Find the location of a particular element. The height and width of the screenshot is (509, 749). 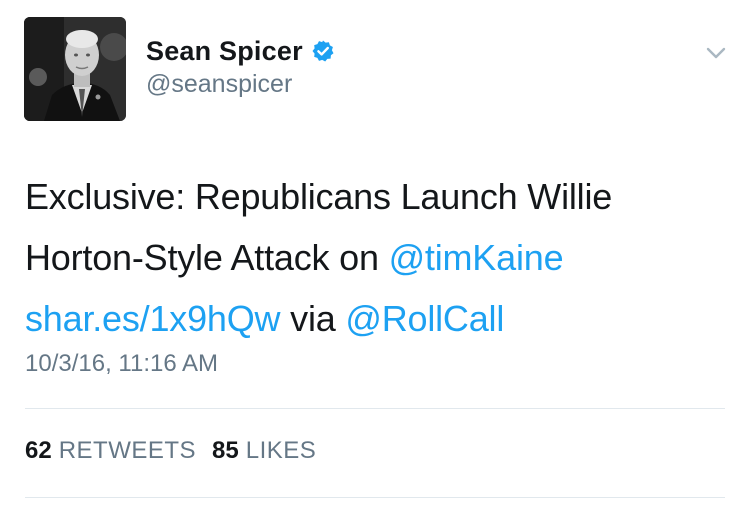

avatar is located at coordinates (75, 69).